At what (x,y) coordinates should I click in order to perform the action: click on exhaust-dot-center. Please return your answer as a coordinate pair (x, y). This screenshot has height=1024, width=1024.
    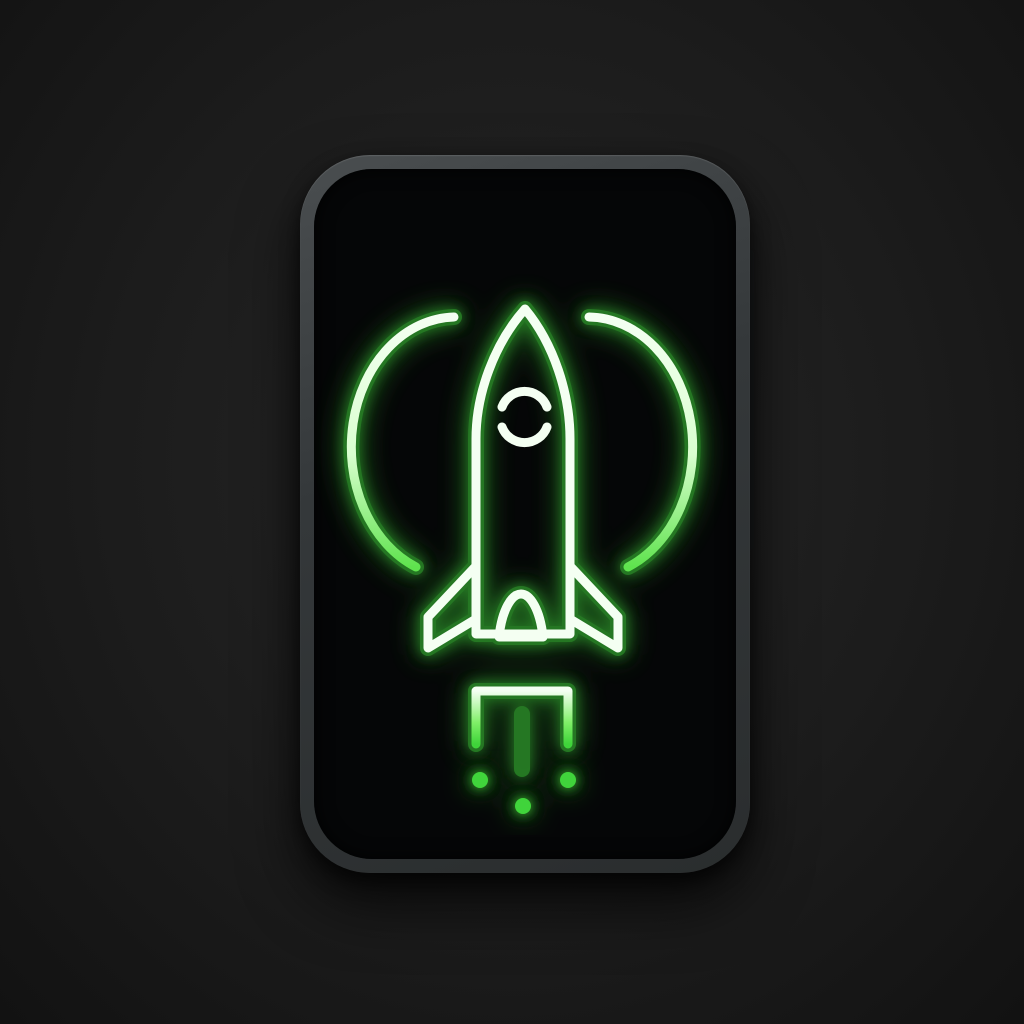
    Looking at the image, I should click on (523, 806).